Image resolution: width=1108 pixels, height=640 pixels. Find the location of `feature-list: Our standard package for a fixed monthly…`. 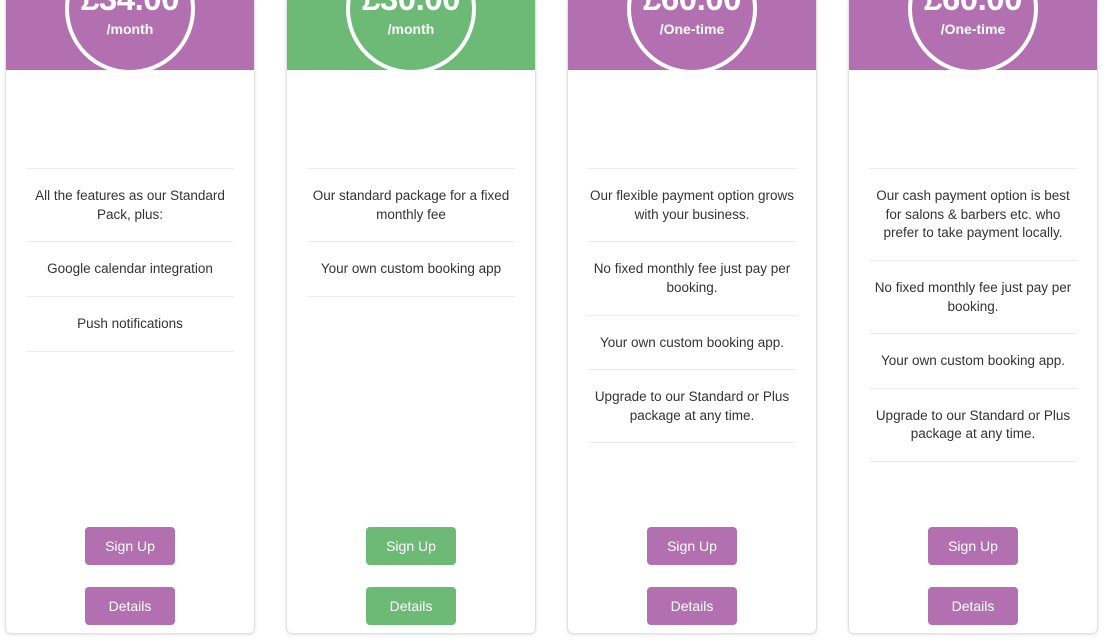

feature-list: Our standard package for a fixed monthly… is located at coordinates (411, 232).